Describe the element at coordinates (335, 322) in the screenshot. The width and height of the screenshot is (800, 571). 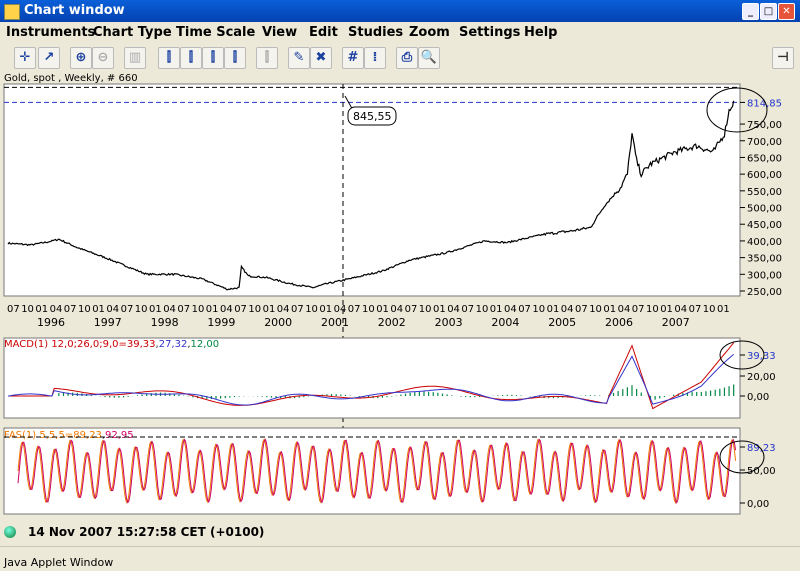
I see `x-year-label: 2001` at that location.